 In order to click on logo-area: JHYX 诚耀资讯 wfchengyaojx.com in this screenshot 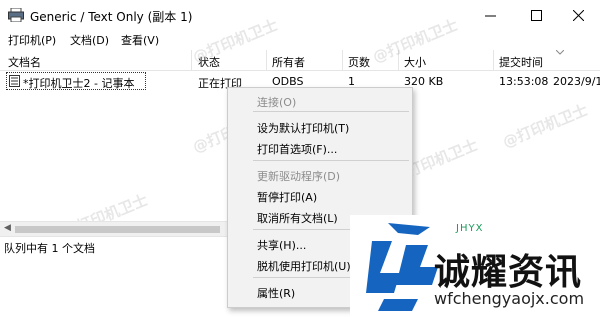, I will do `click(475, 266)`.